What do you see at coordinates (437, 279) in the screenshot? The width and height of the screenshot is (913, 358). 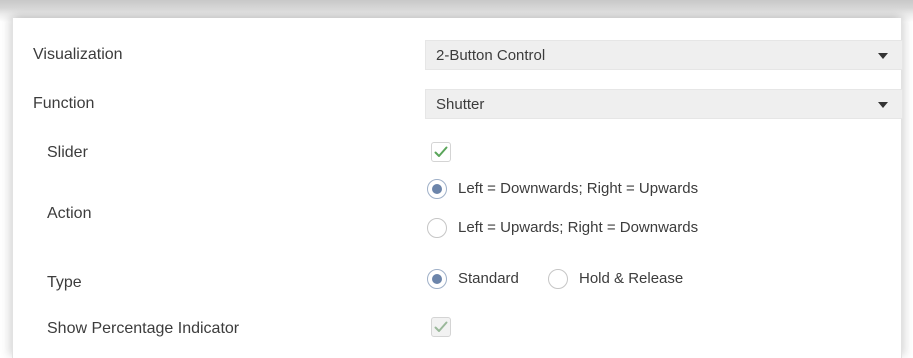 I see `type-radio-standard` at bounding box center [437, 279].